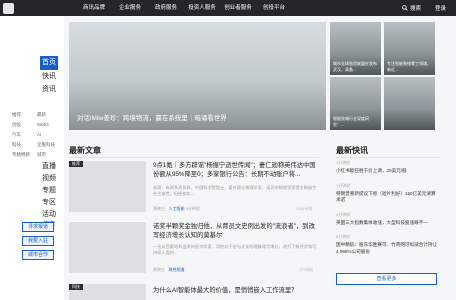 This screenshot has height=300, width=456. Describe the element at coordinates (388, 171) in the screenshot. I see `news-text: 小红书能狂胜于价上调，25美元/股` at that location.